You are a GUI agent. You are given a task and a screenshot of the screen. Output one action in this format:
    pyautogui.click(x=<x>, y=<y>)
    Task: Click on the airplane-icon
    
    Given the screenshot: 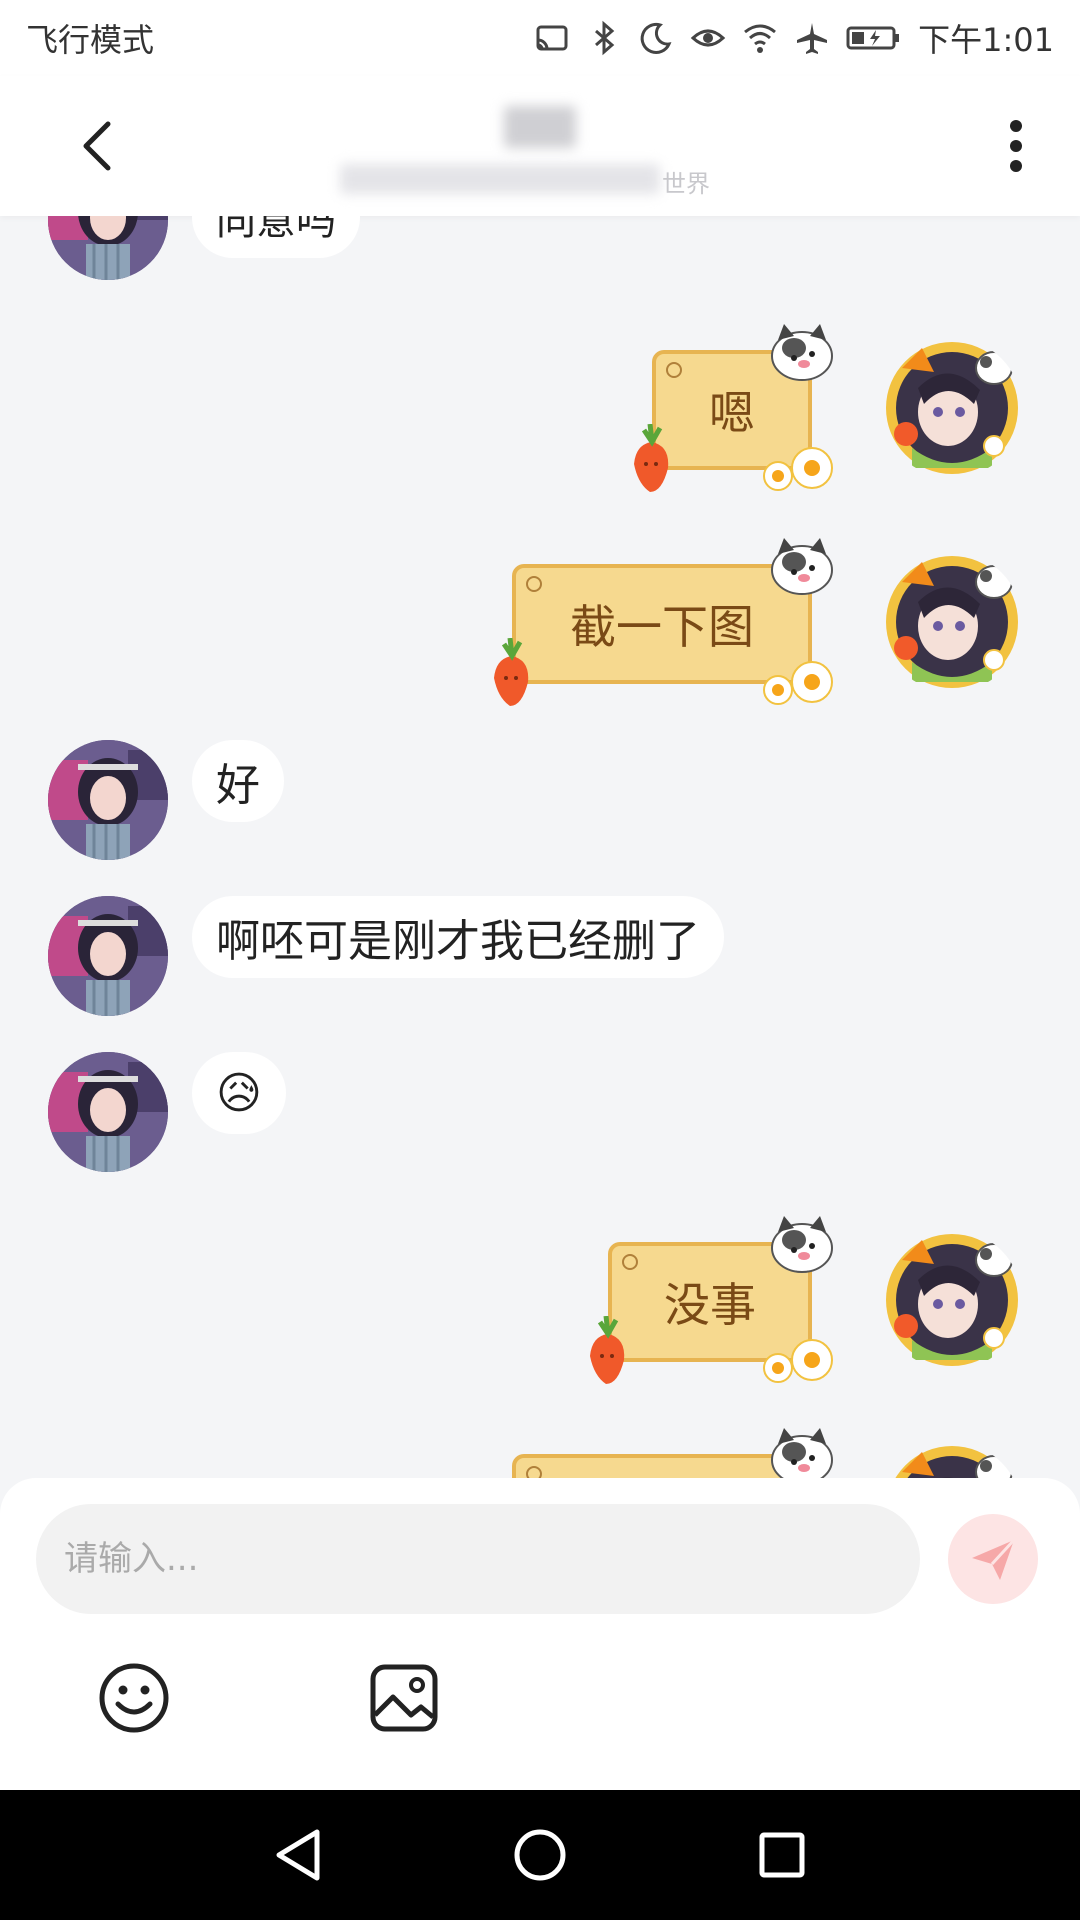 What is the action you would take?
    pyautogui.click(x=812, y=38)
    